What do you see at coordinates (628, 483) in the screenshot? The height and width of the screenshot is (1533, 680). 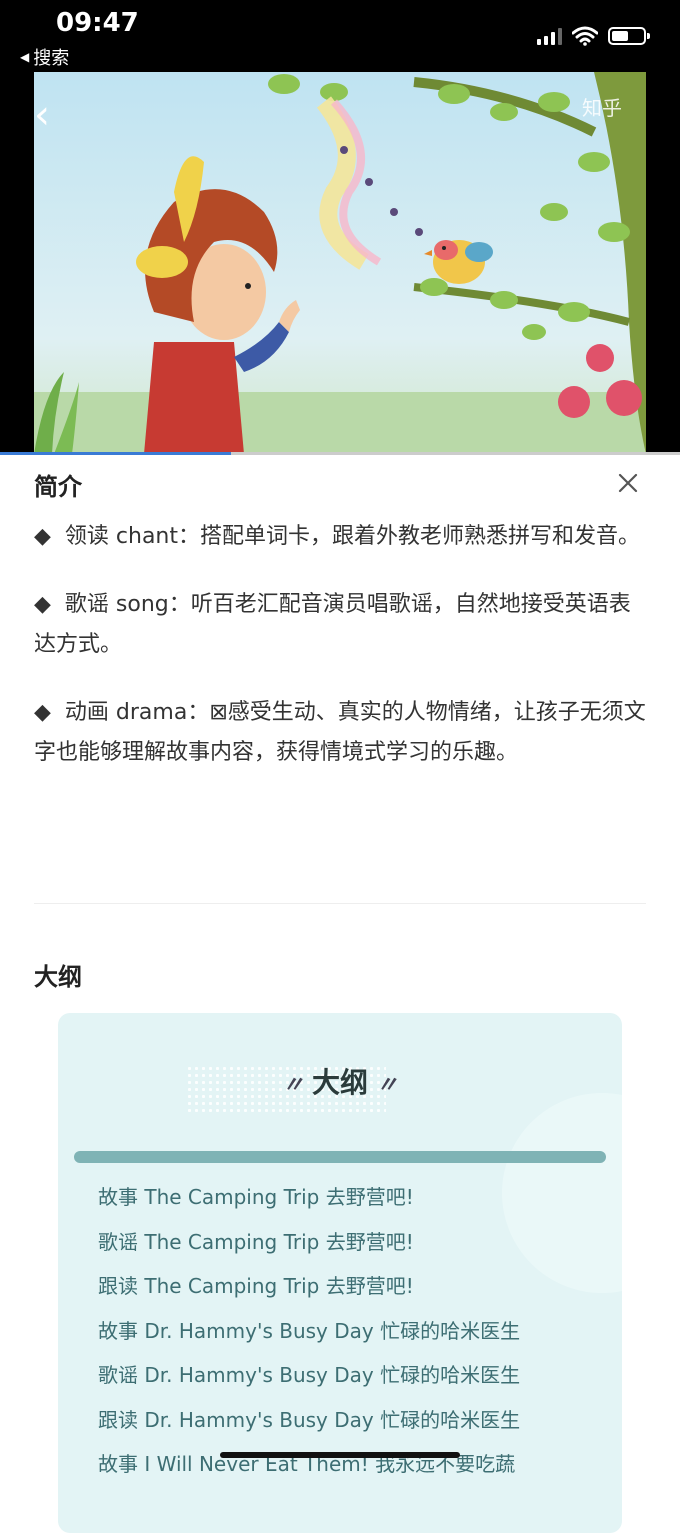 I see `close-icon` at bounding box center [628, 483].